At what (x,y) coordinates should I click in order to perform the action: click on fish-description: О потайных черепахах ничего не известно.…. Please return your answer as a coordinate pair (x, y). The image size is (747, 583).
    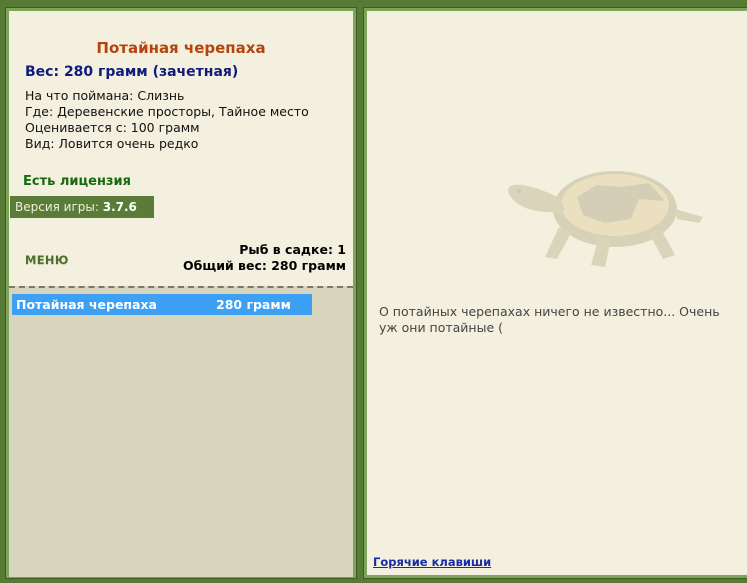
    Looking at the image, I should click on (549, 319).